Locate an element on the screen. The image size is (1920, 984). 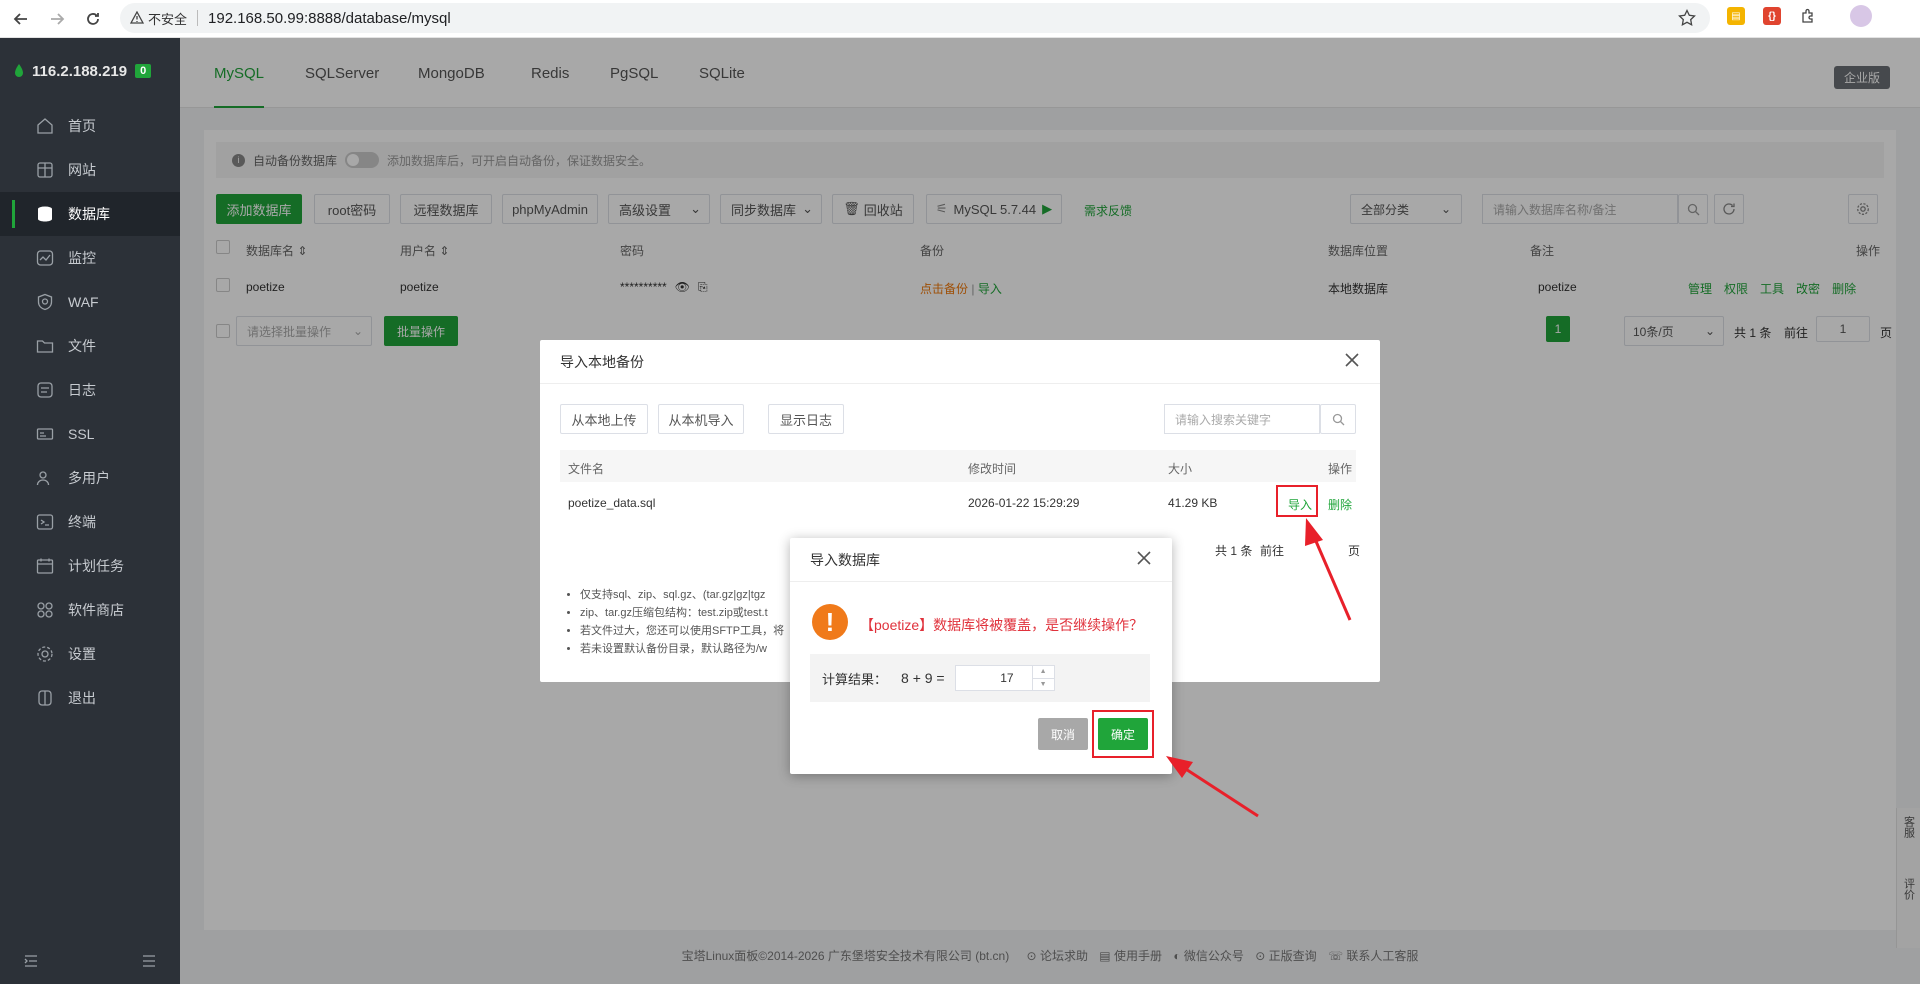
arrow-to-import-icon is located at coordinates (1328, 569).